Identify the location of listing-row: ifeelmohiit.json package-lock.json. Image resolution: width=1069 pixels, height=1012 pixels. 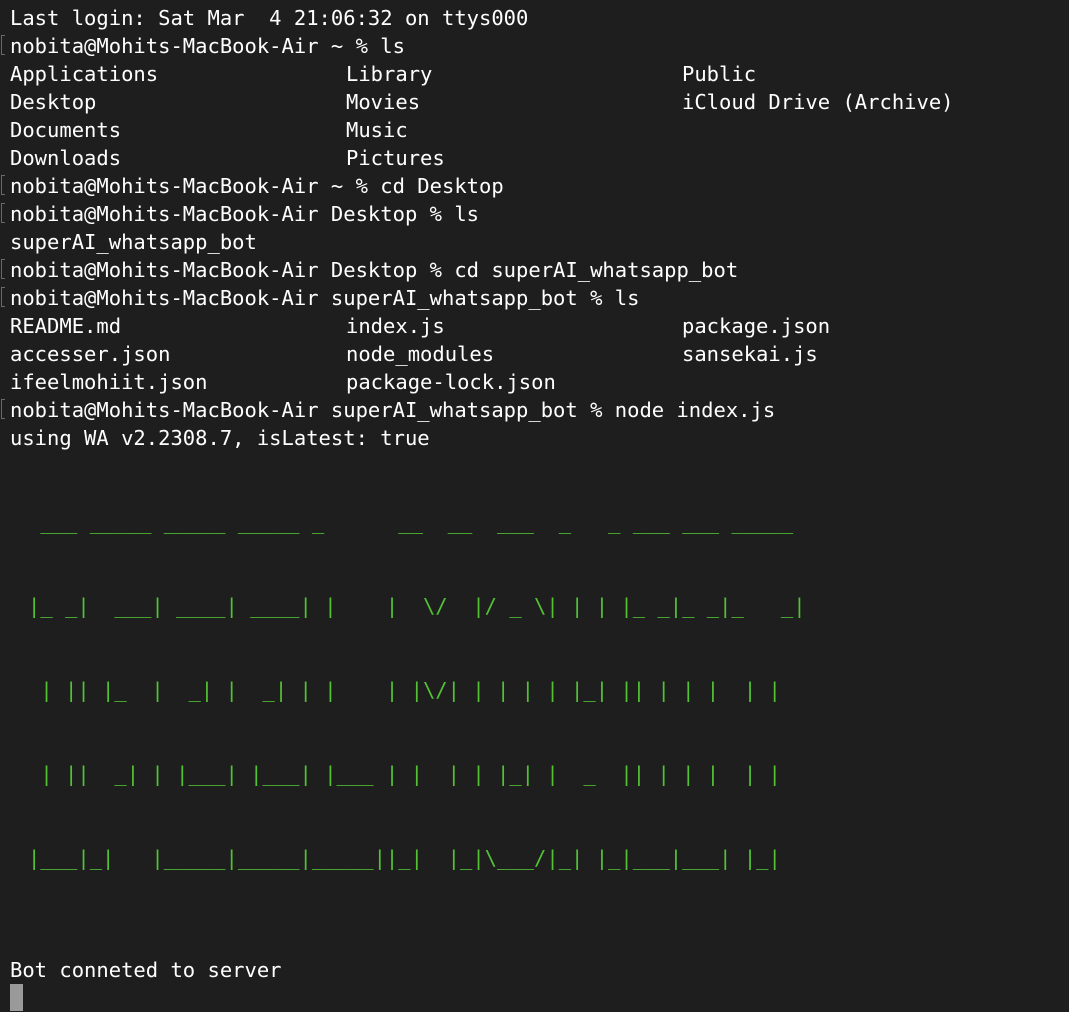
(539, 382).